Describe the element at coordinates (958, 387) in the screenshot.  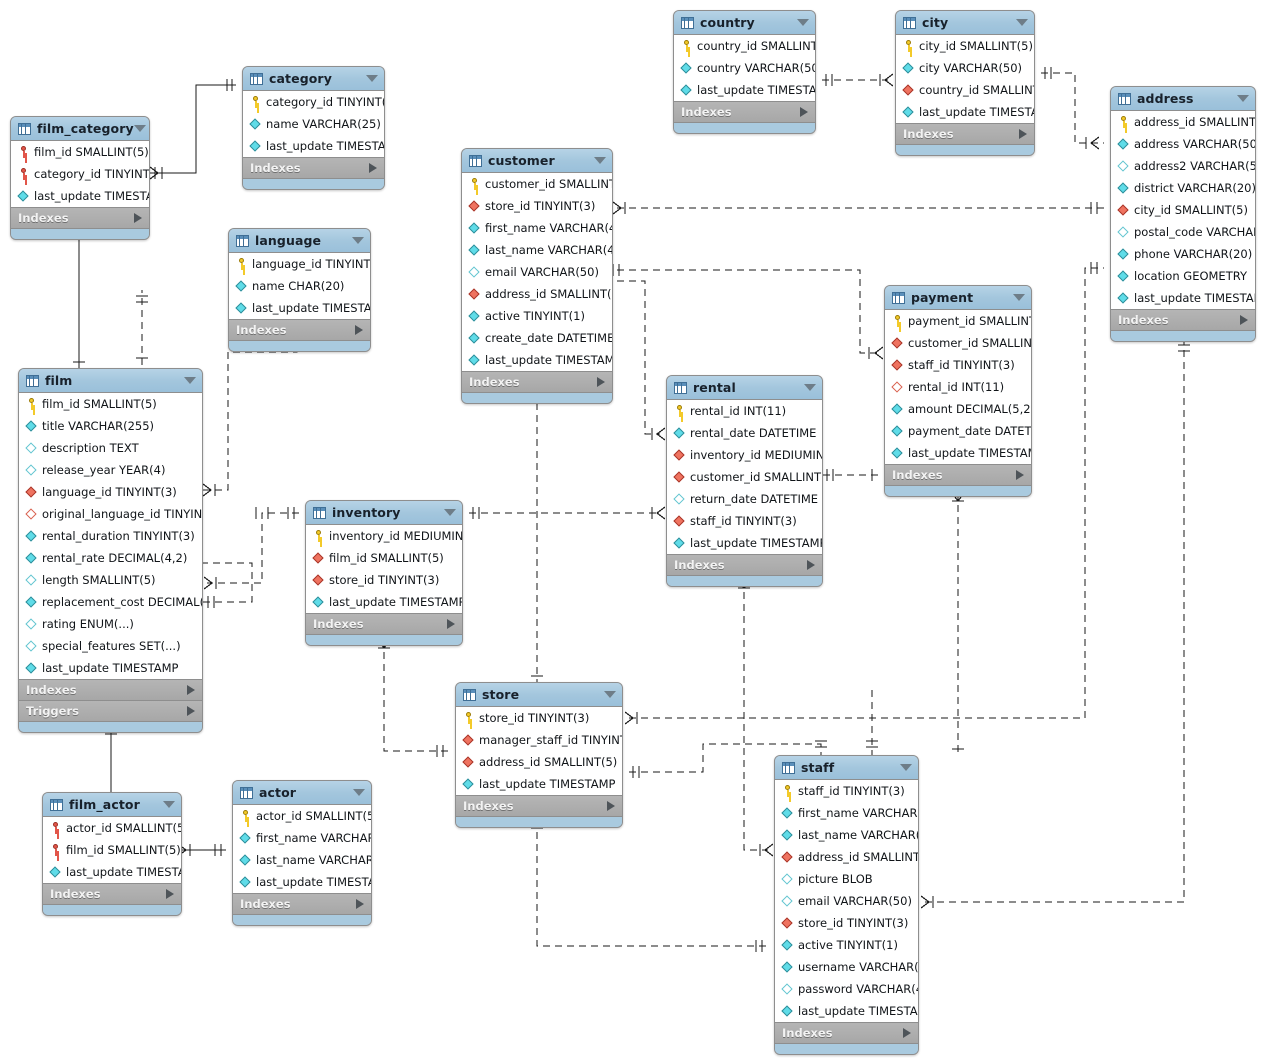
I see `column-row: rental_id INT(11)` at that location.